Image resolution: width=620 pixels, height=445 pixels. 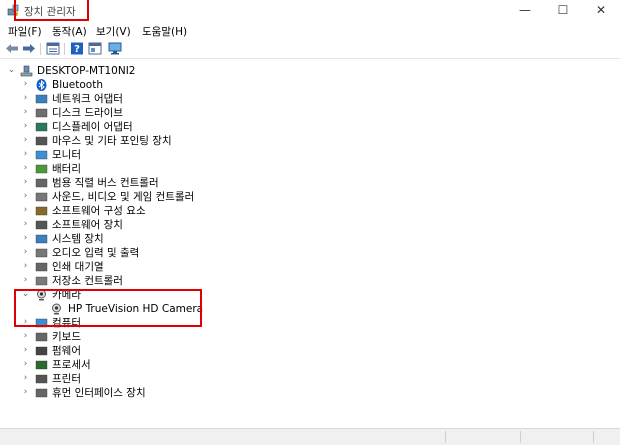 What do you see at coordinates (210, 337) in the screenshot?
I see `tree-category: › 키보드` at bounding box center [210, 337].